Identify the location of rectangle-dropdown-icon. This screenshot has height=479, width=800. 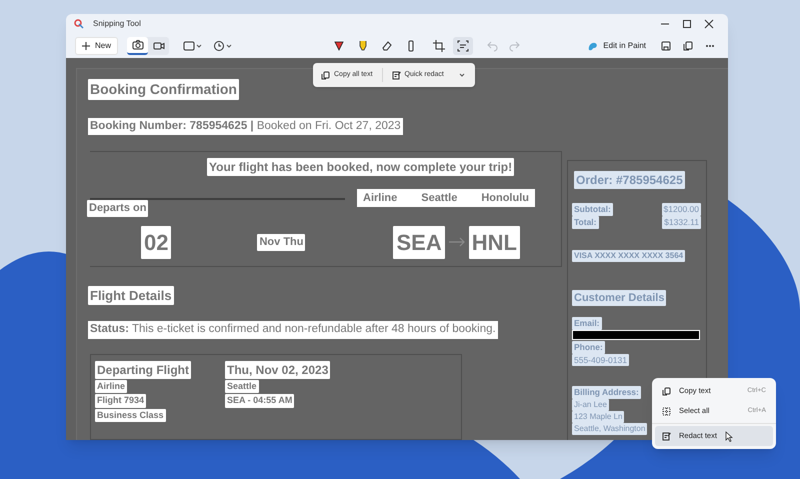
(193, 46).